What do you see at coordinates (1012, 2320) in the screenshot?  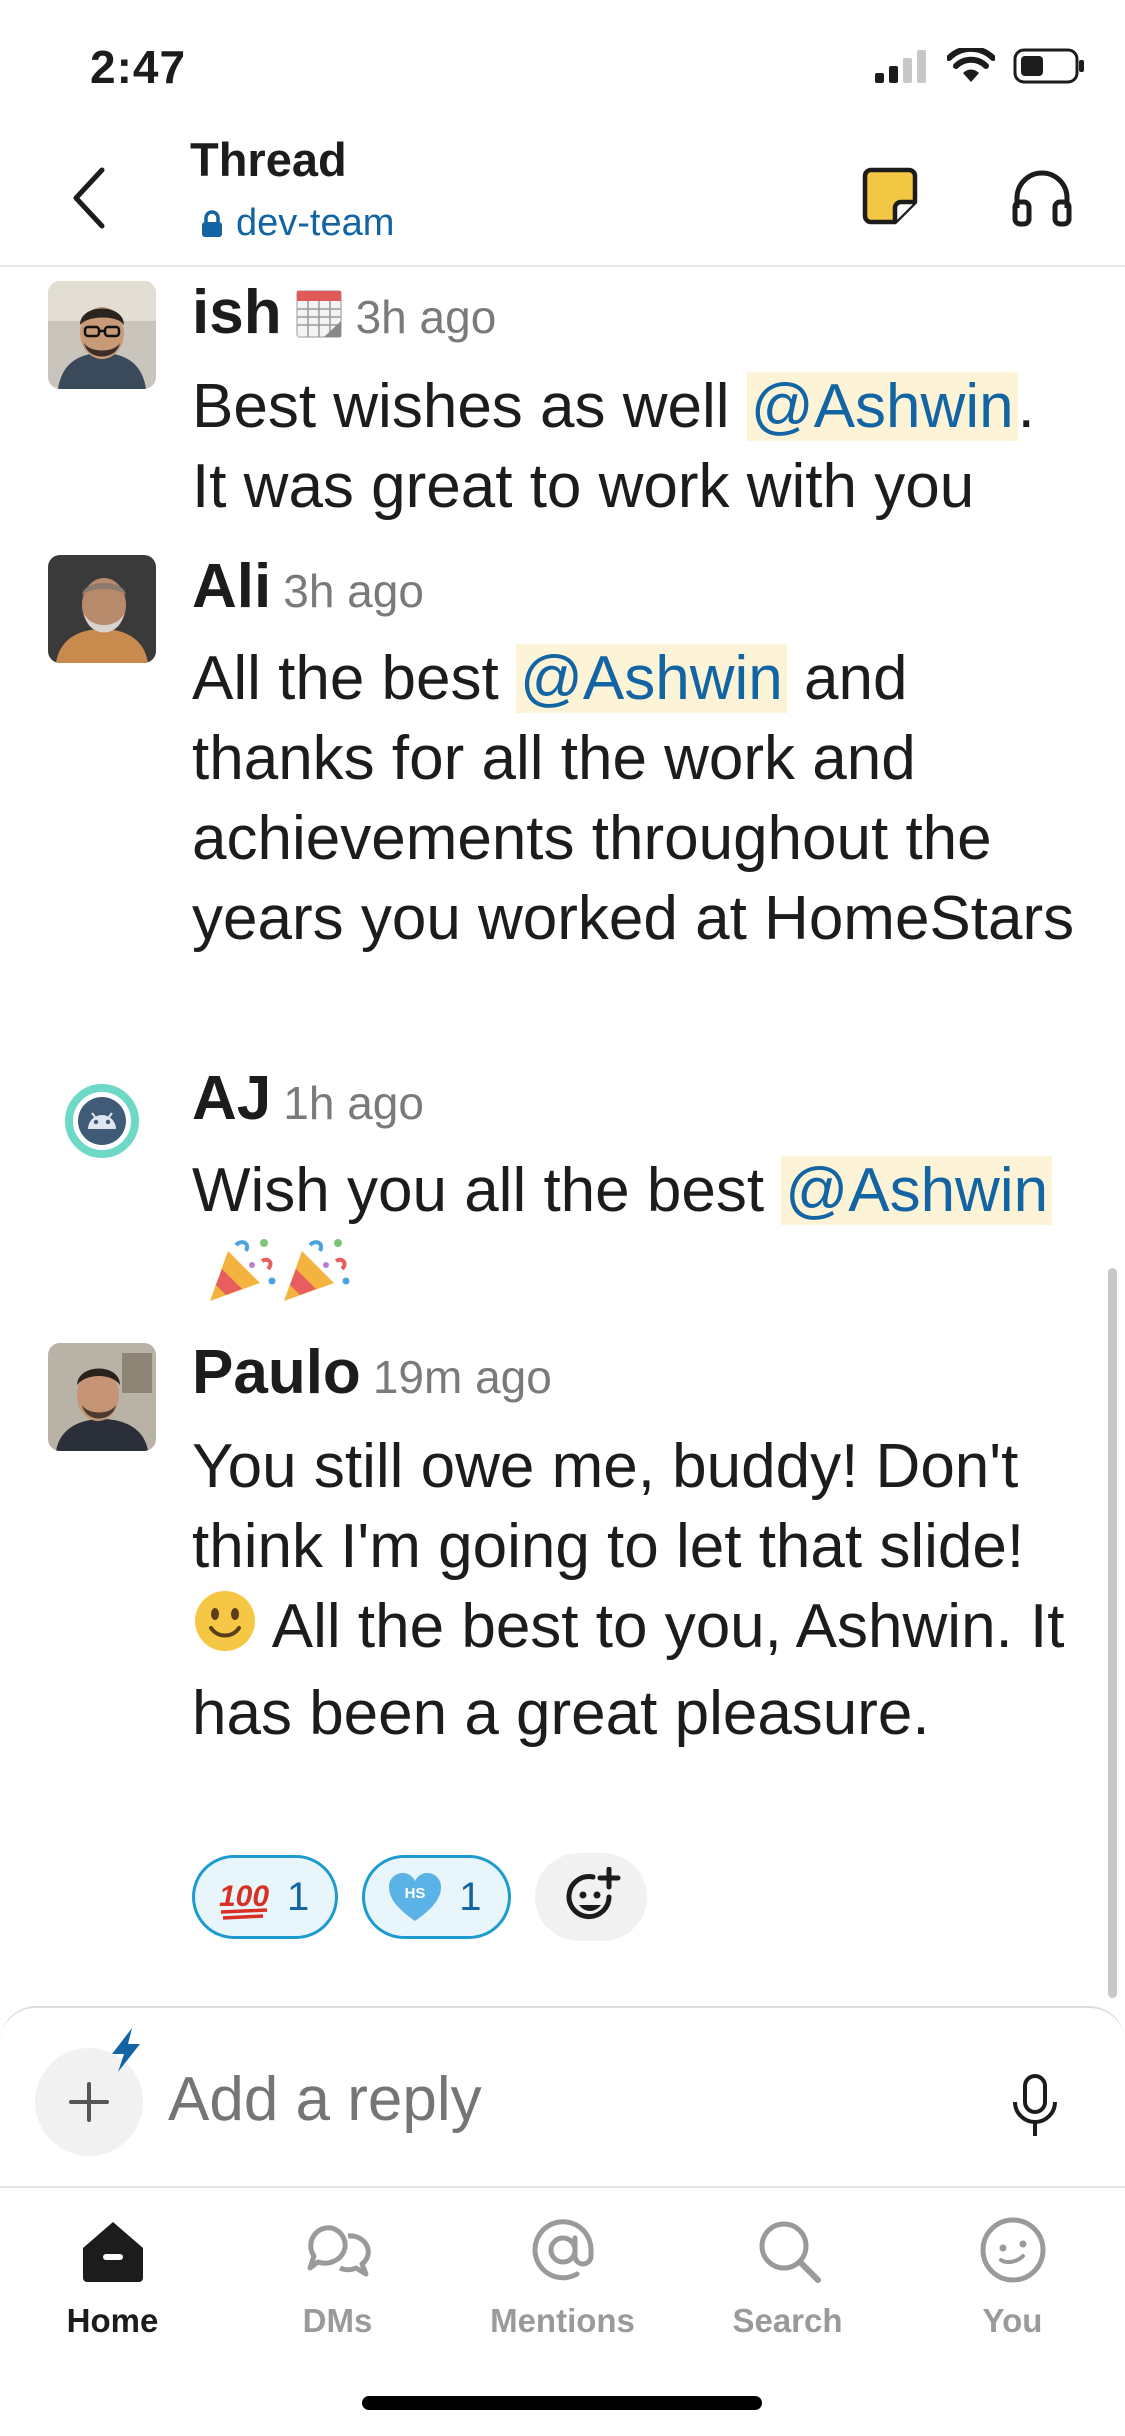 I see `tab-label: You` at bounding box center [1012, 2320].